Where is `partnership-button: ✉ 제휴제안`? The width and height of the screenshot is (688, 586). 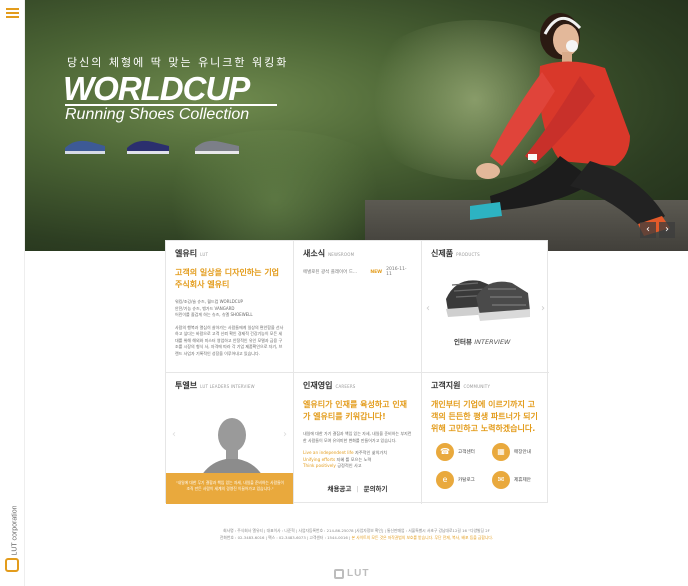 partnership-button: ✉ 제휴제안 is located at coordinates (511, 480).